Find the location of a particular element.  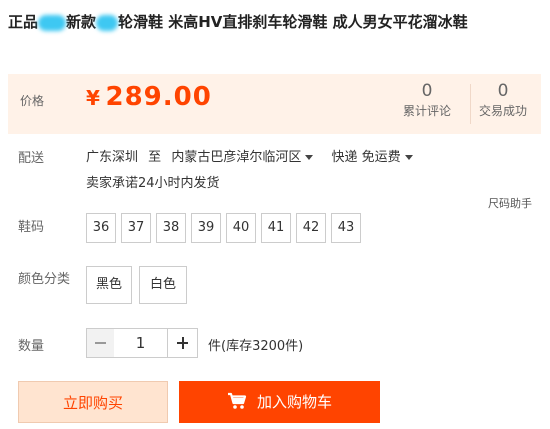

ship-to-word: 至 is located at coordinates (155, 157).